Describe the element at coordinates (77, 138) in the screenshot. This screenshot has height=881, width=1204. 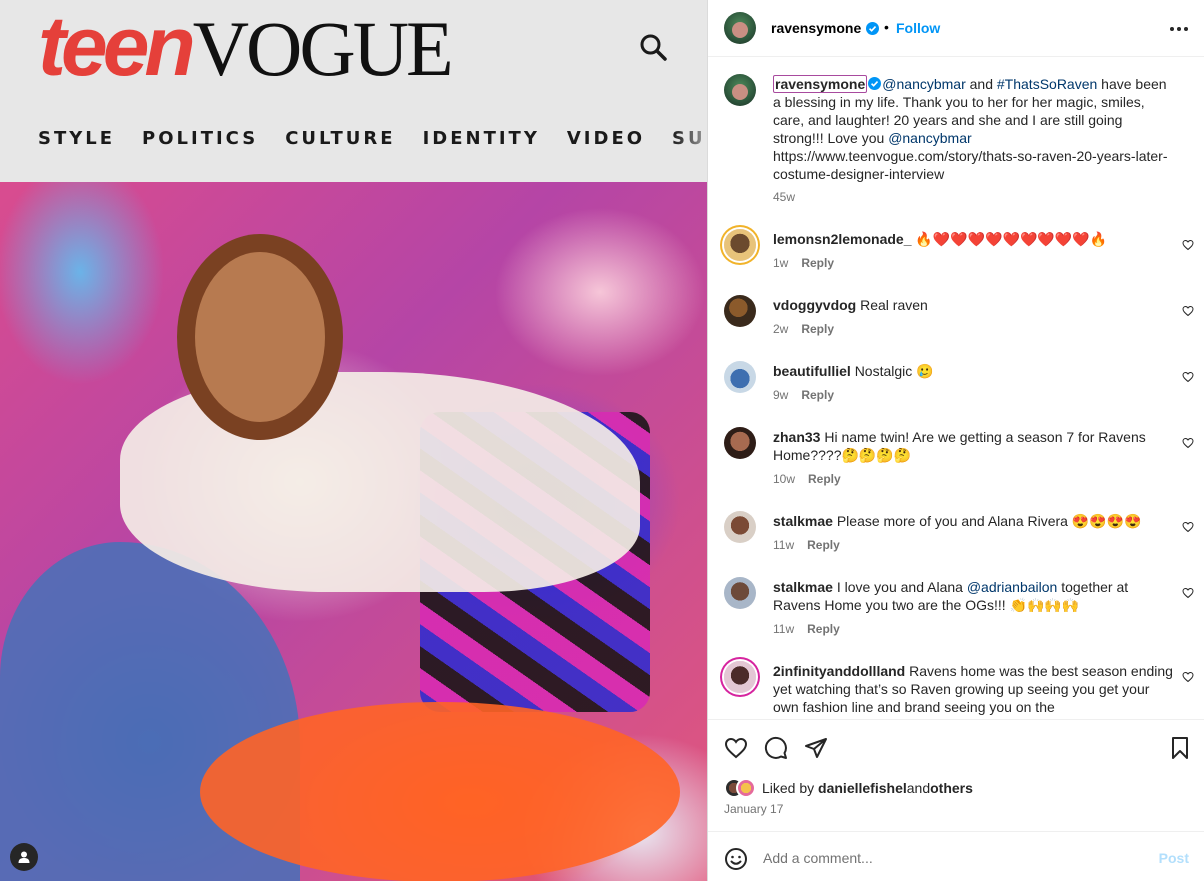
I see `nav-style: STYLE` at that location.